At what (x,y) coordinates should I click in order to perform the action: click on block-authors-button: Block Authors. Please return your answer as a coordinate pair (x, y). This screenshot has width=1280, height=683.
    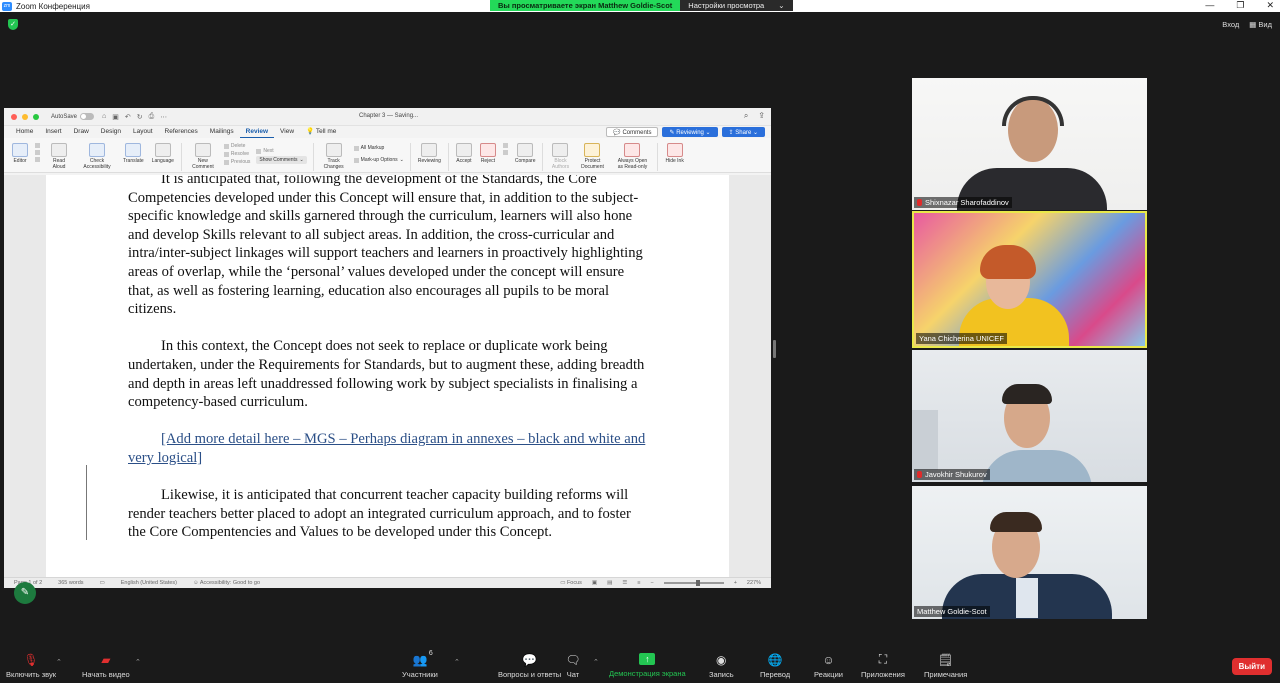
    Looking at the image, I should click on (560, 157).